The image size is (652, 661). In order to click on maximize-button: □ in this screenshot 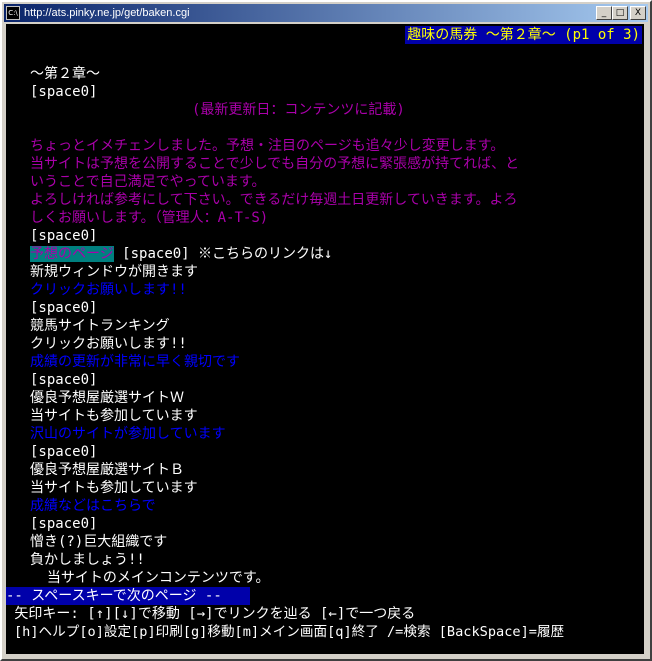, I will do `click(620, 13)`.